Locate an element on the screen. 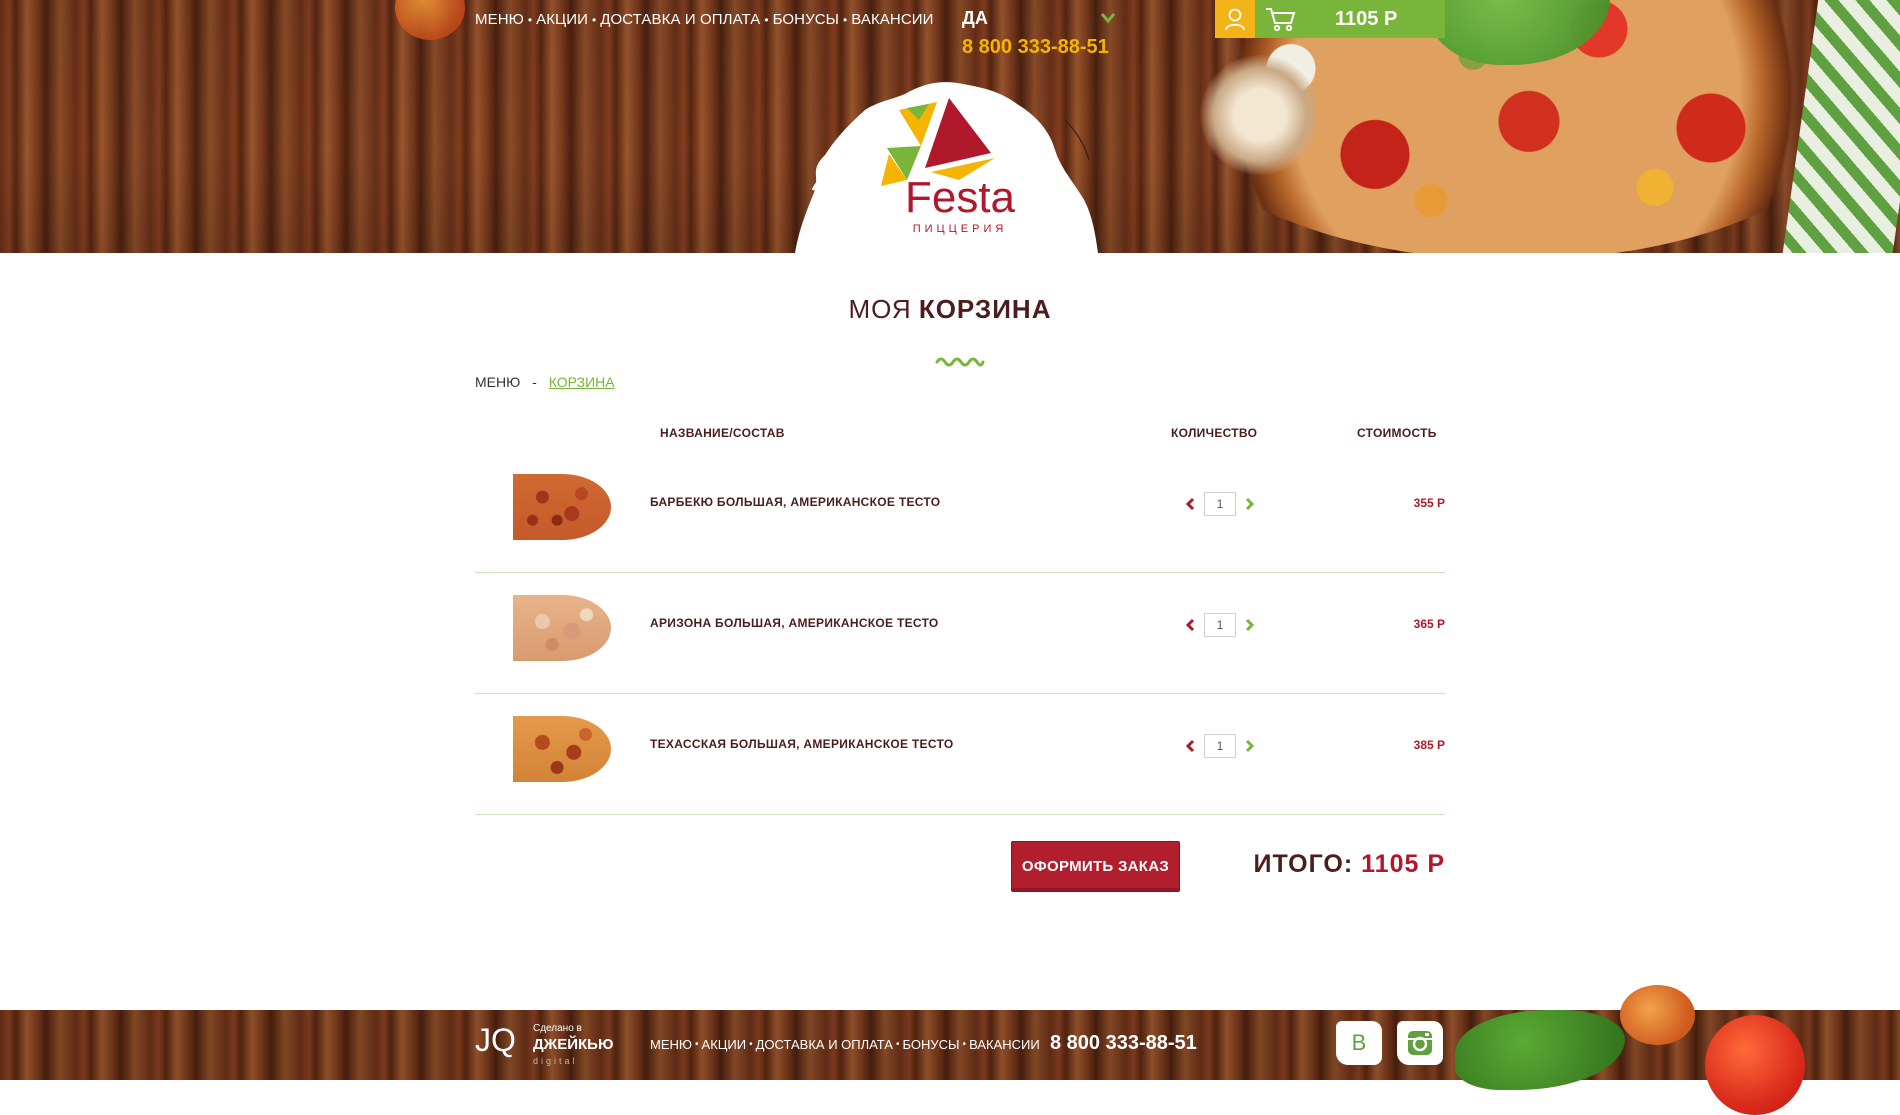 The width and height of the screenshot is (1900, 1115). user-button is located at coordinates (1235, 19).